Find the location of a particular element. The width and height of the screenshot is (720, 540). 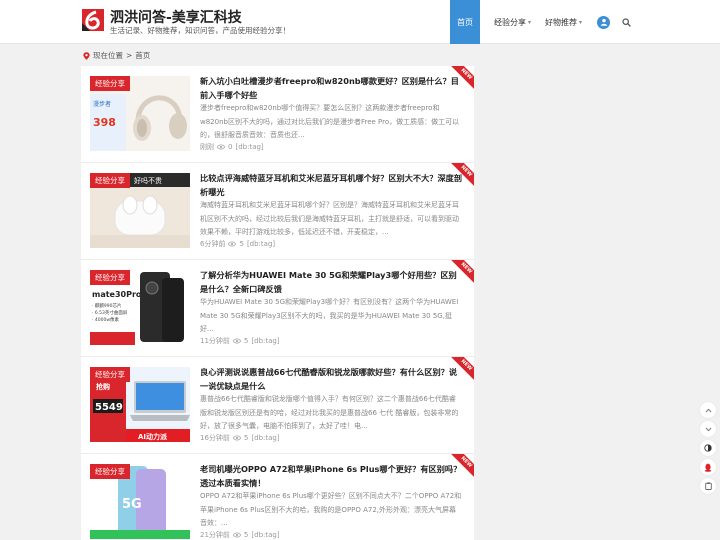

thumb-spec-3: · 4000w像素 is located at coordinates (105, 319).